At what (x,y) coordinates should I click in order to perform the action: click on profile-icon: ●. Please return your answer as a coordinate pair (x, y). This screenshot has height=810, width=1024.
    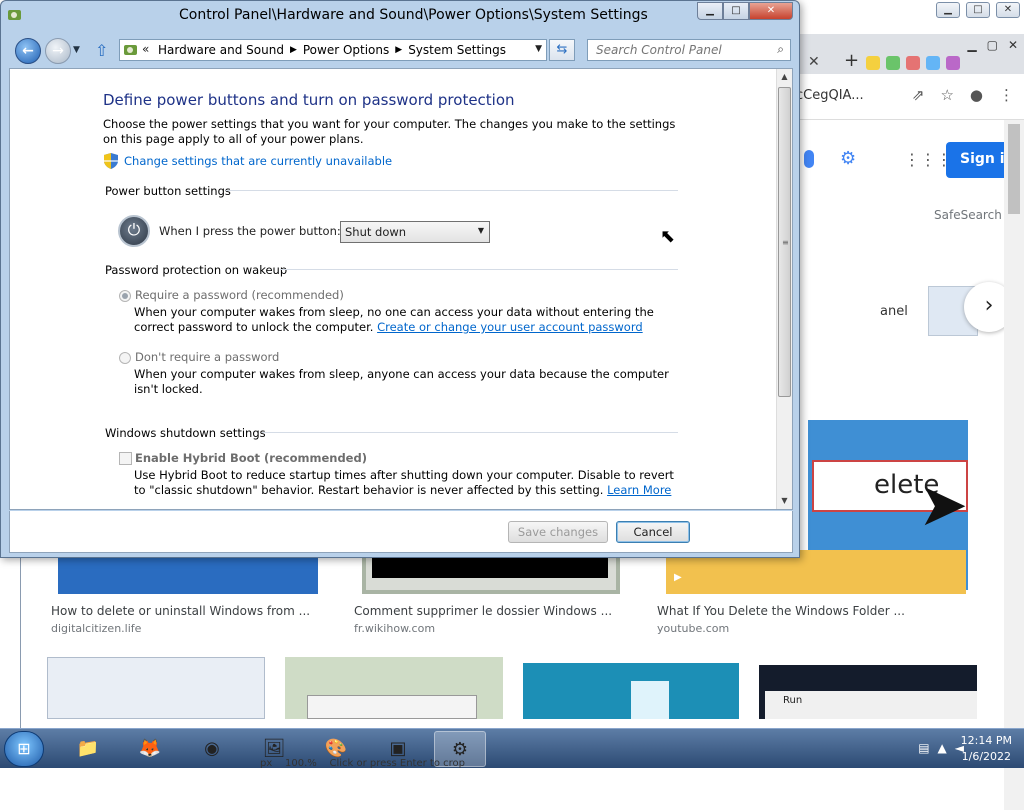
    Looking at the image, I should click on (976, 95).